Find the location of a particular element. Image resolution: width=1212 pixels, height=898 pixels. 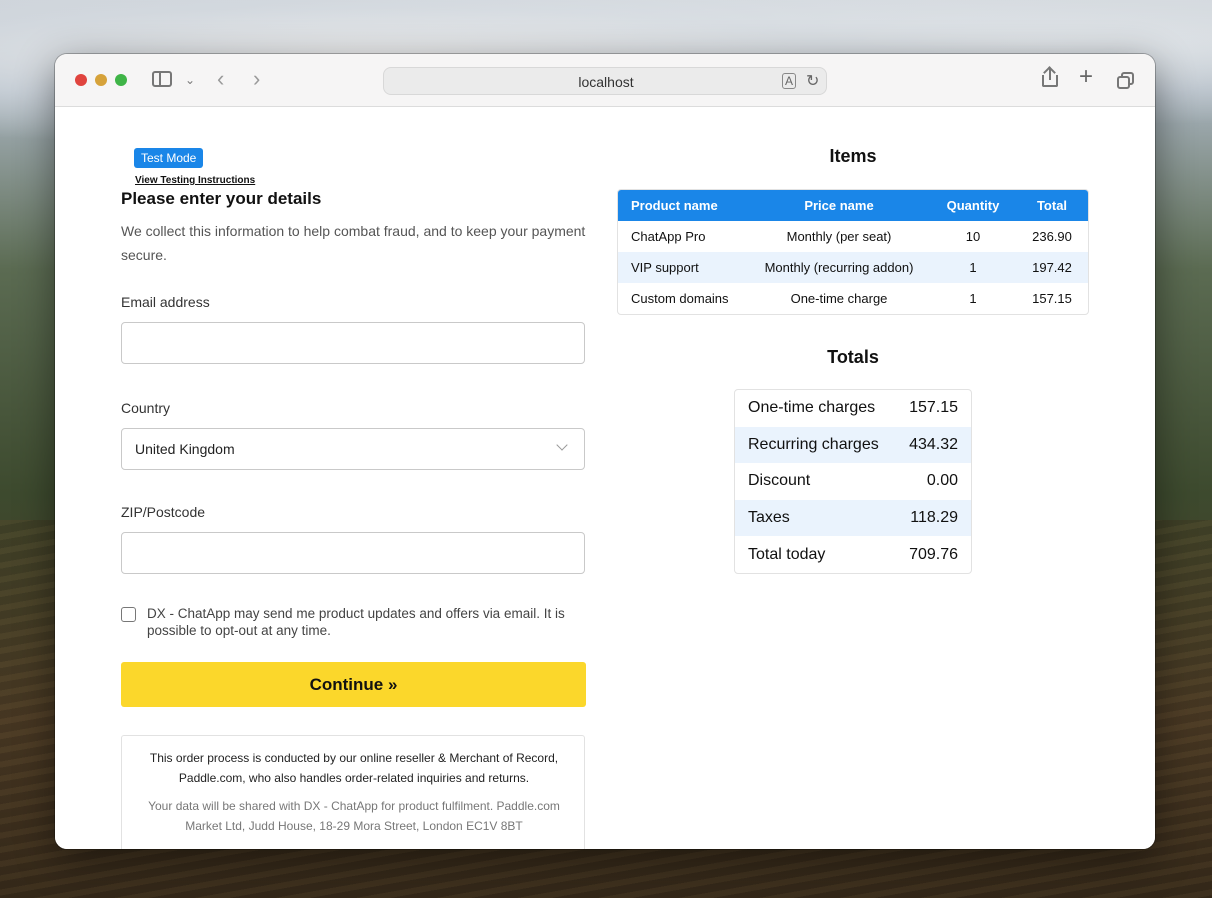

new-tab-plus-icon: + is located at coordinates (1086, 77).